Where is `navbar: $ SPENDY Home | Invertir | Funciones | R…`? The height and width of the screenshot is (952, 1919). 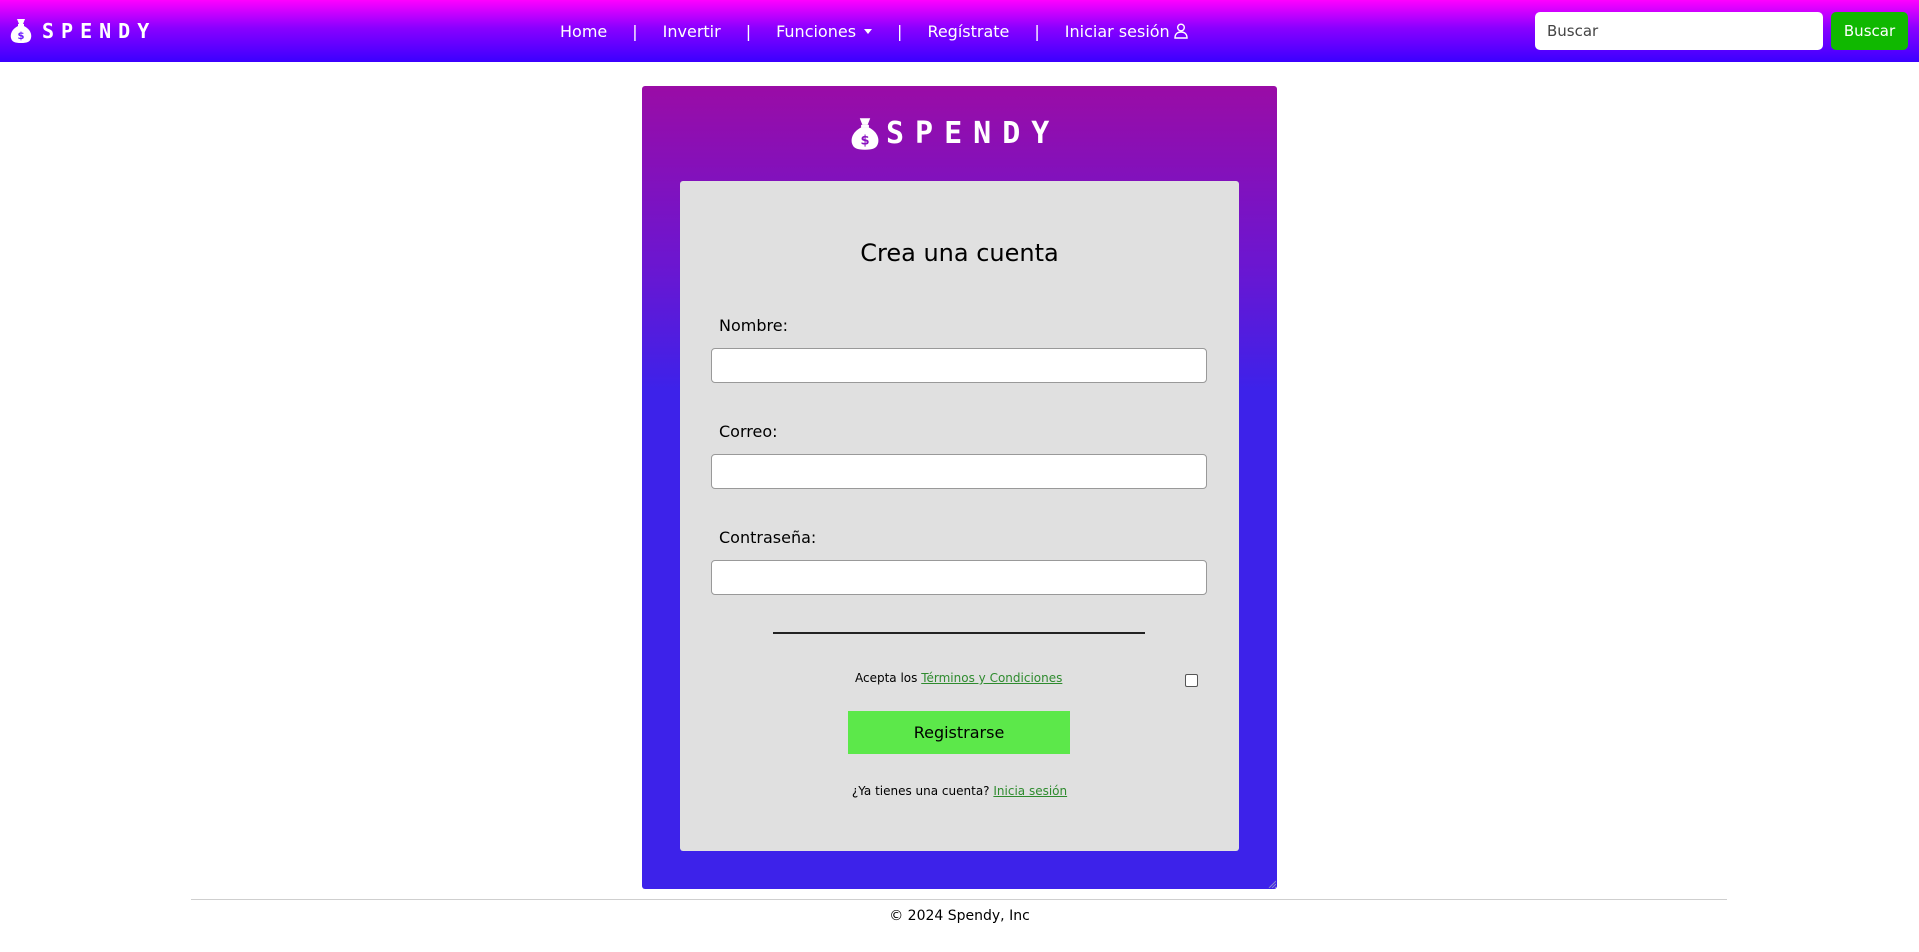 navbar: $ SPENDY Home | Invertir | Funciones | R… is located at coordinates (959, 31).